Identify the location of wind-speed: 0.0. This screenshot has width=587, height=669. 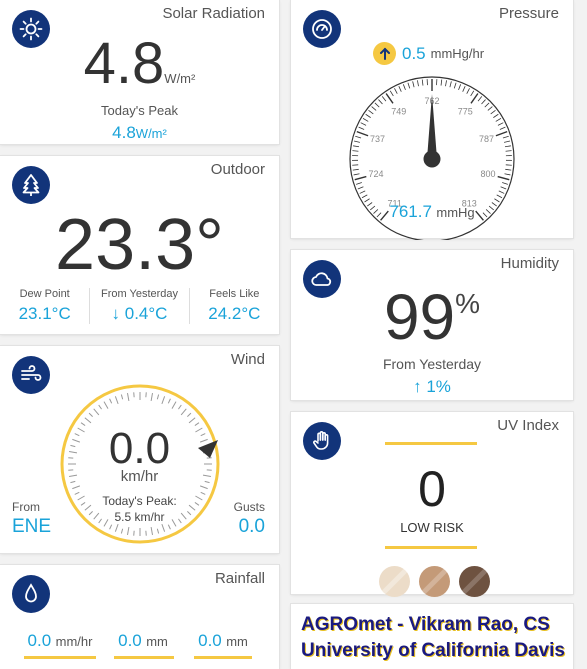
(139, 448).